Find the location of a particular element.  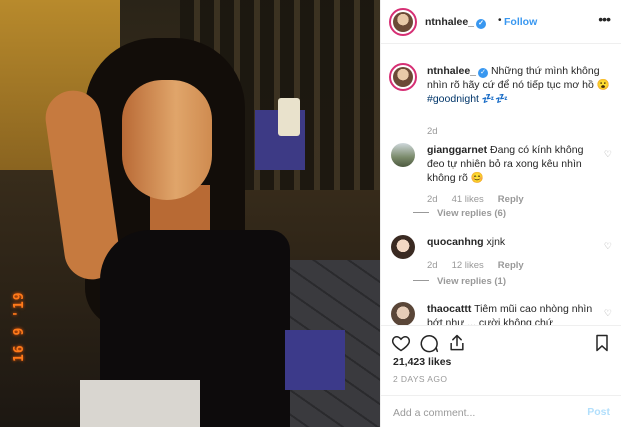

follow-button: Follow is located at coordinates (520, 22).